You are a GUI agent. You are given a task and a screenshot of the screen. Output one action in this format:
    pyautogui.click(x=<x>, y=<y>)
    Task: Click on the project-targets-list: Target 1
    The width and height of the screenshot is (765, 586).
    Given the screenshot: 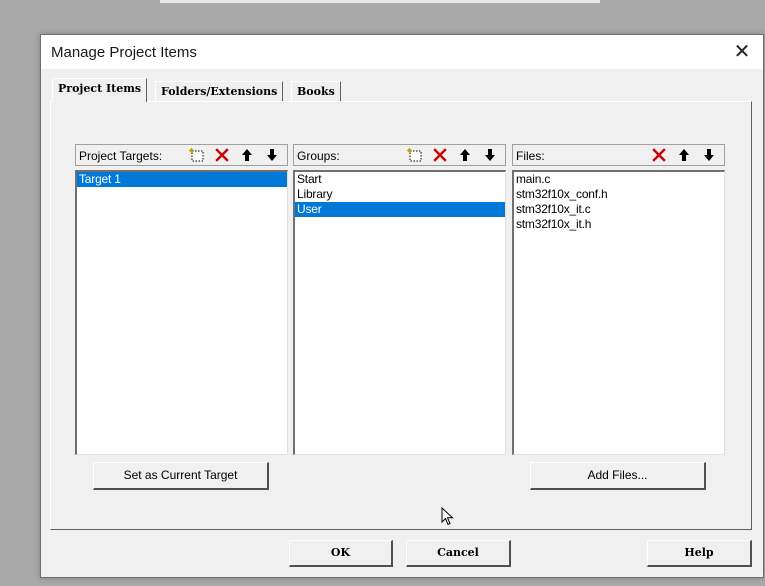 What is the action you would take?
    pyautogui.click(x=181, y=312)
    